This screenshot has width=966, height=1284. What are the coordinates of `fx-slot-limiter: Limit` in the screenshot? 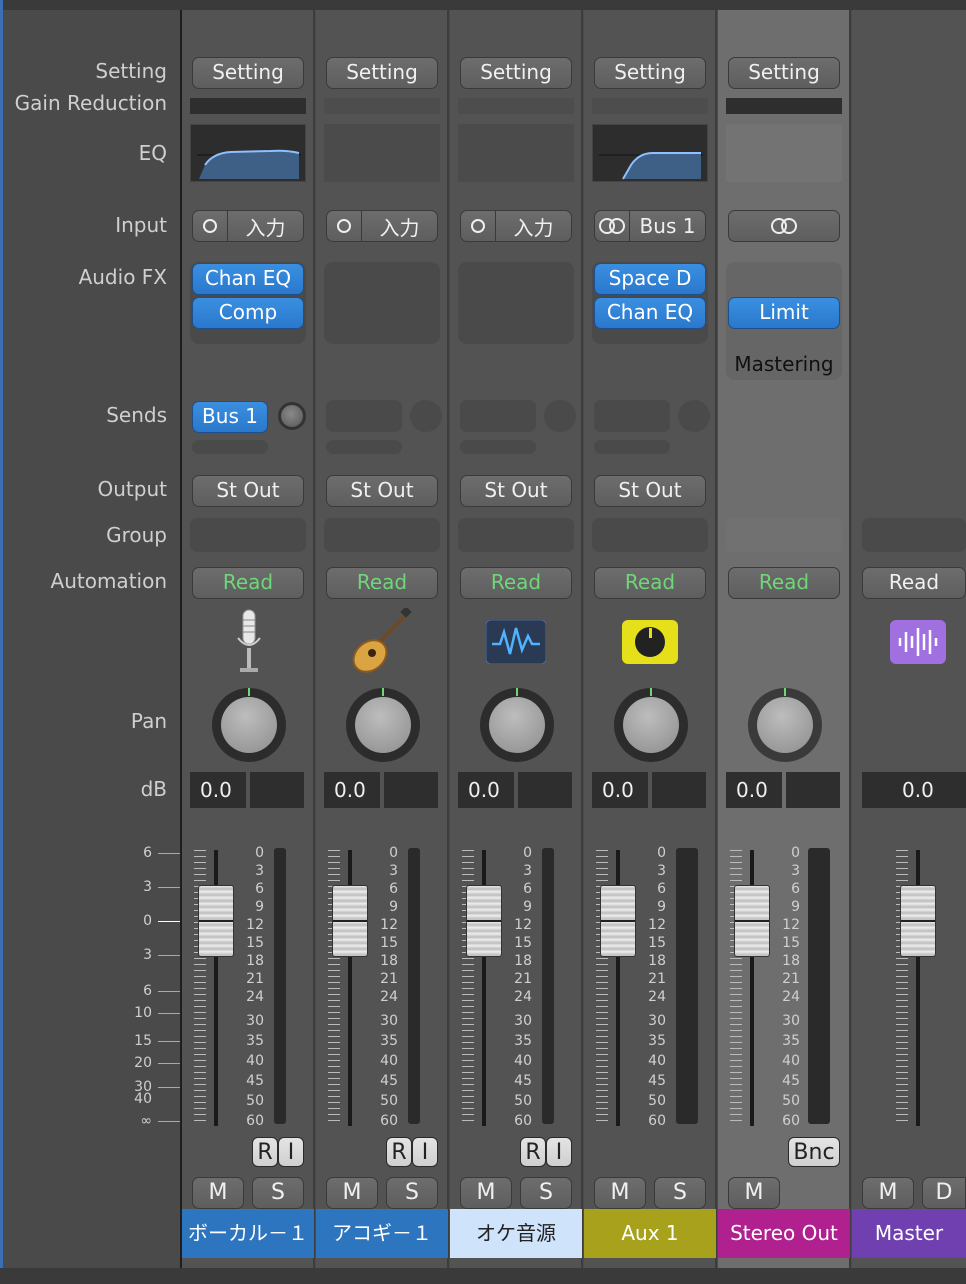 It's located at (784, 313).